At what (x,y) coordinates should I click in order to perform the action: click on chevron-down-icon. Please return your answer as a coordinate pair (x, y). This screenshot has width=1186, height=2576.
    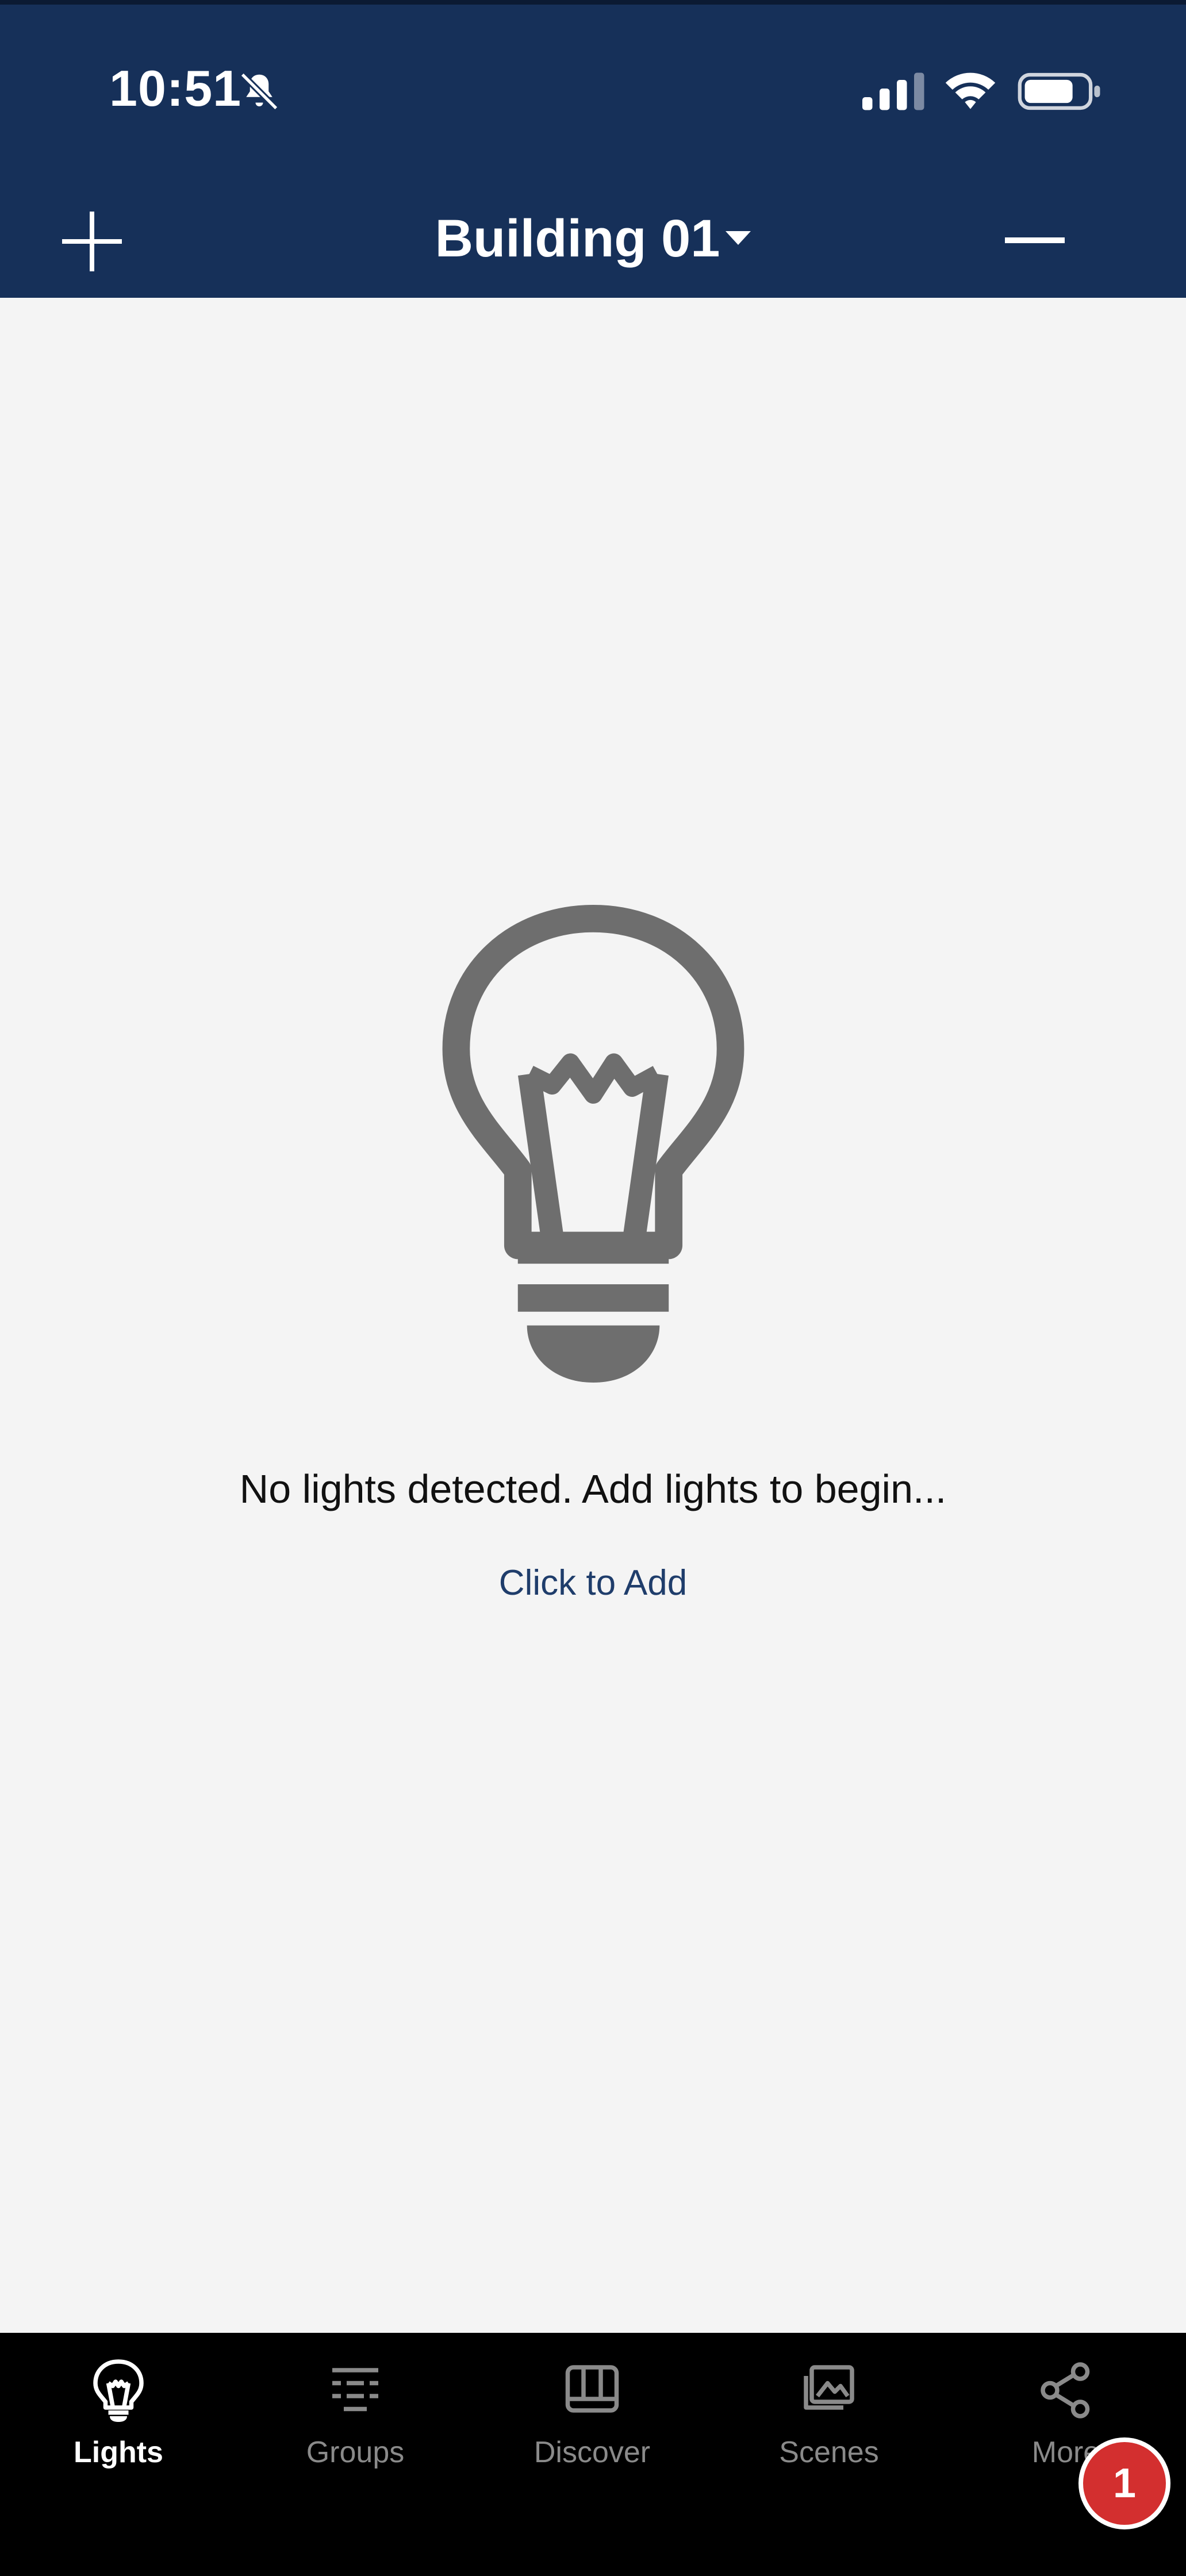
    Looking at the image, I should click on (738, 238).